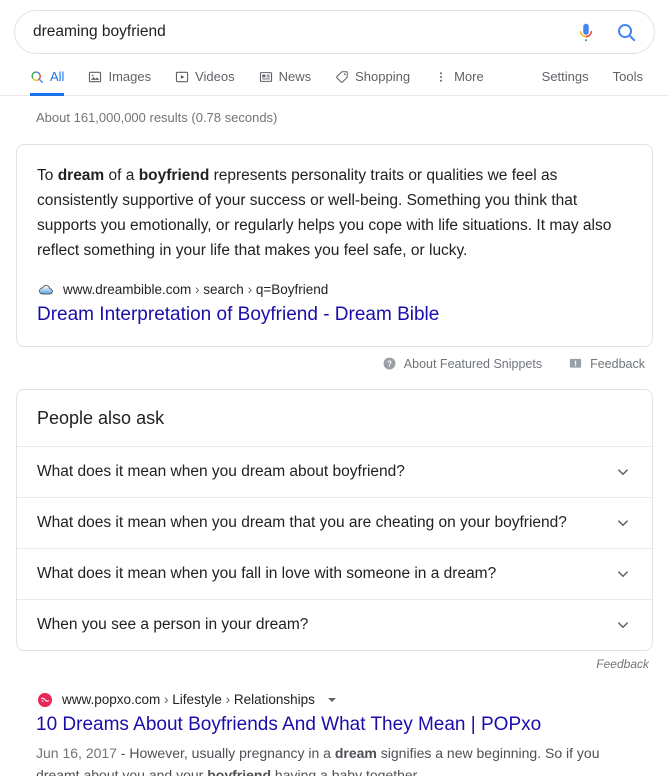  What do you see at coordinates (441, 77) in the screenshot?
I see `more-vertical-icon` at bounding box center [441, 77].